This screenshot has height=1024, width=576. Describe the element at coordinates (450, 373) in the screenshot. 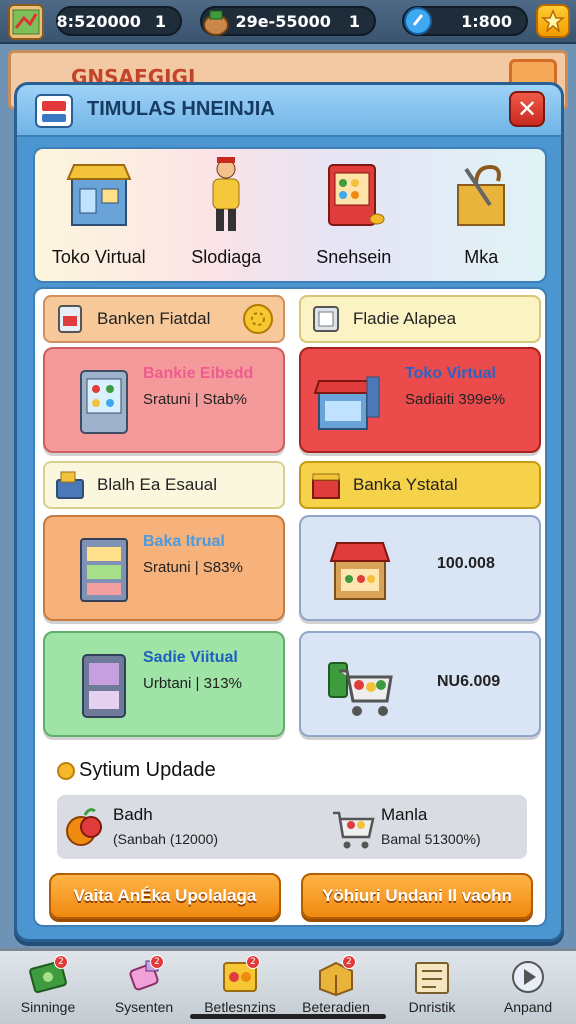

I see `card-name: Toko Virtual` at that location.